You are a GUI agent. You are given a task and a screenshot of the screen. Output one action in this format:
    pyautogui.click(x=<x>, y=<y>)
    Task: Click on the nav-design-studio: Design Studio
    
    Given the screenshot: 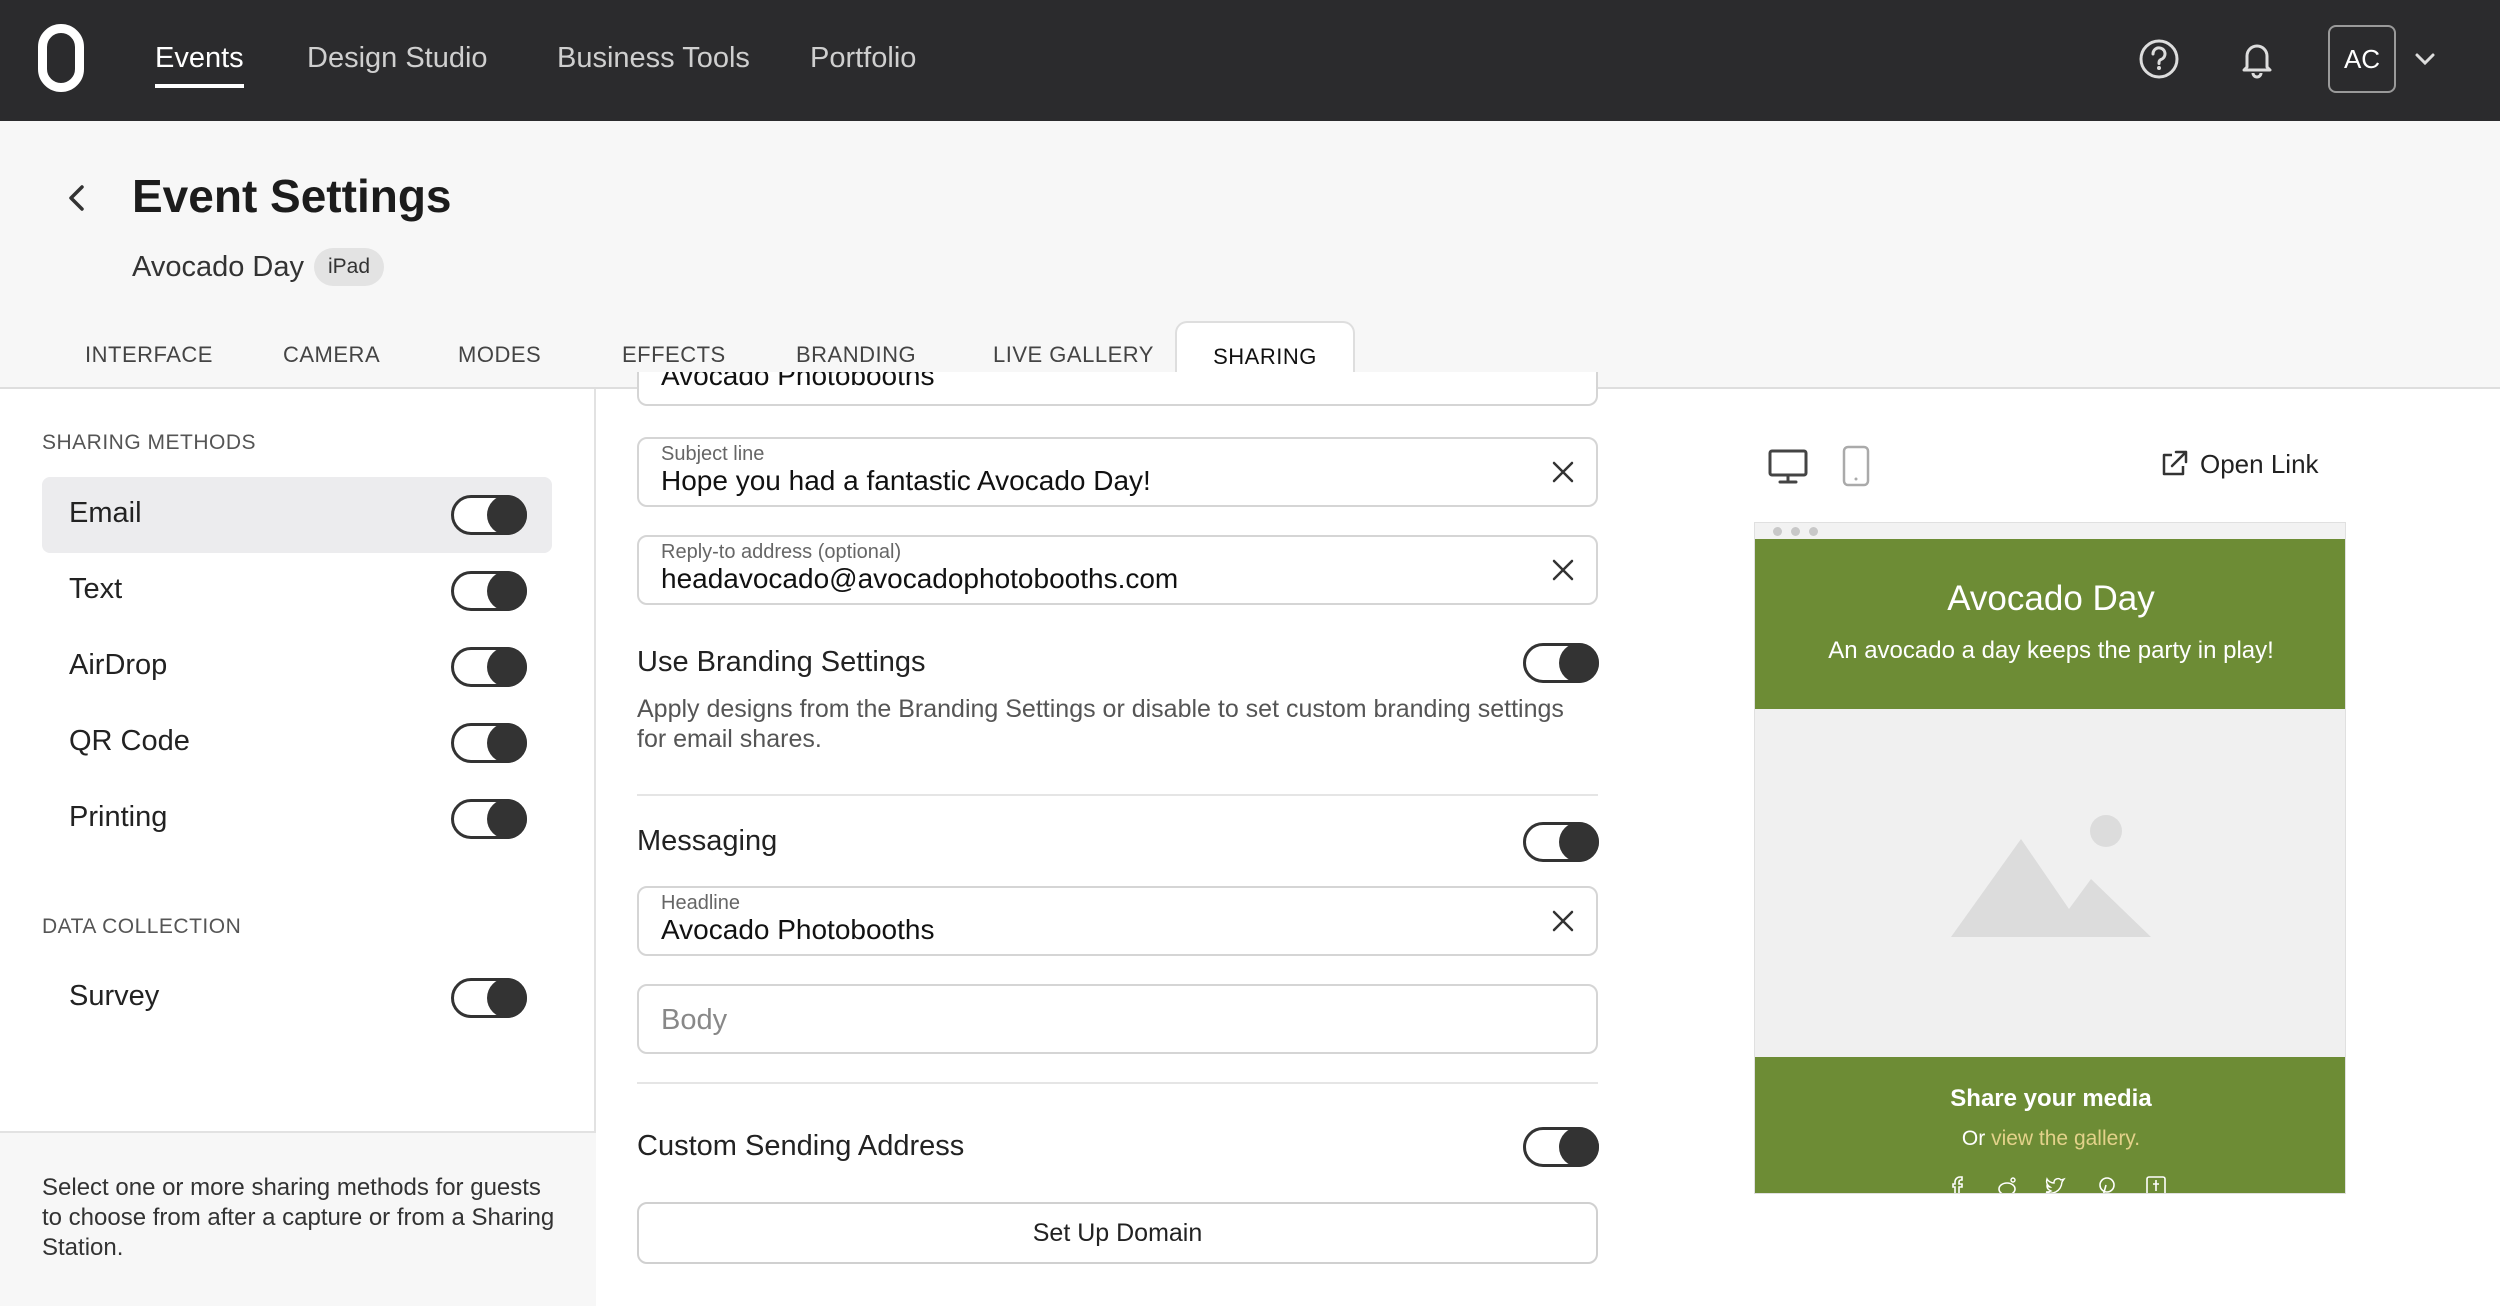 What is the action you would take?
    pyautogui.click(x=397, y=63)
    